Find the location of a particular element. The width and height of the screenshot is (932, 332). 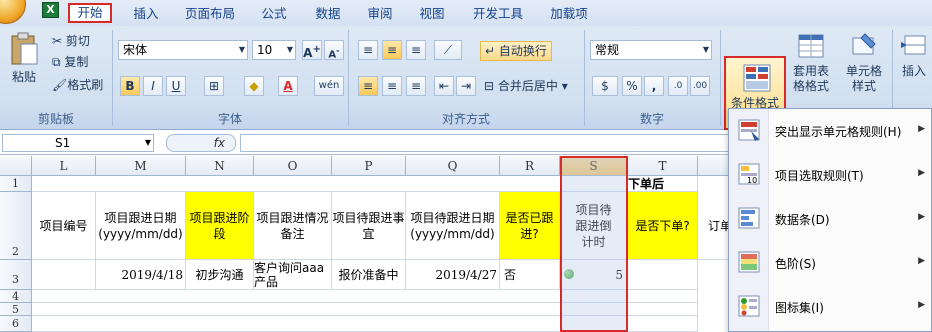

increase-indent-button: ⇥ is located at coordinates (466, 86).